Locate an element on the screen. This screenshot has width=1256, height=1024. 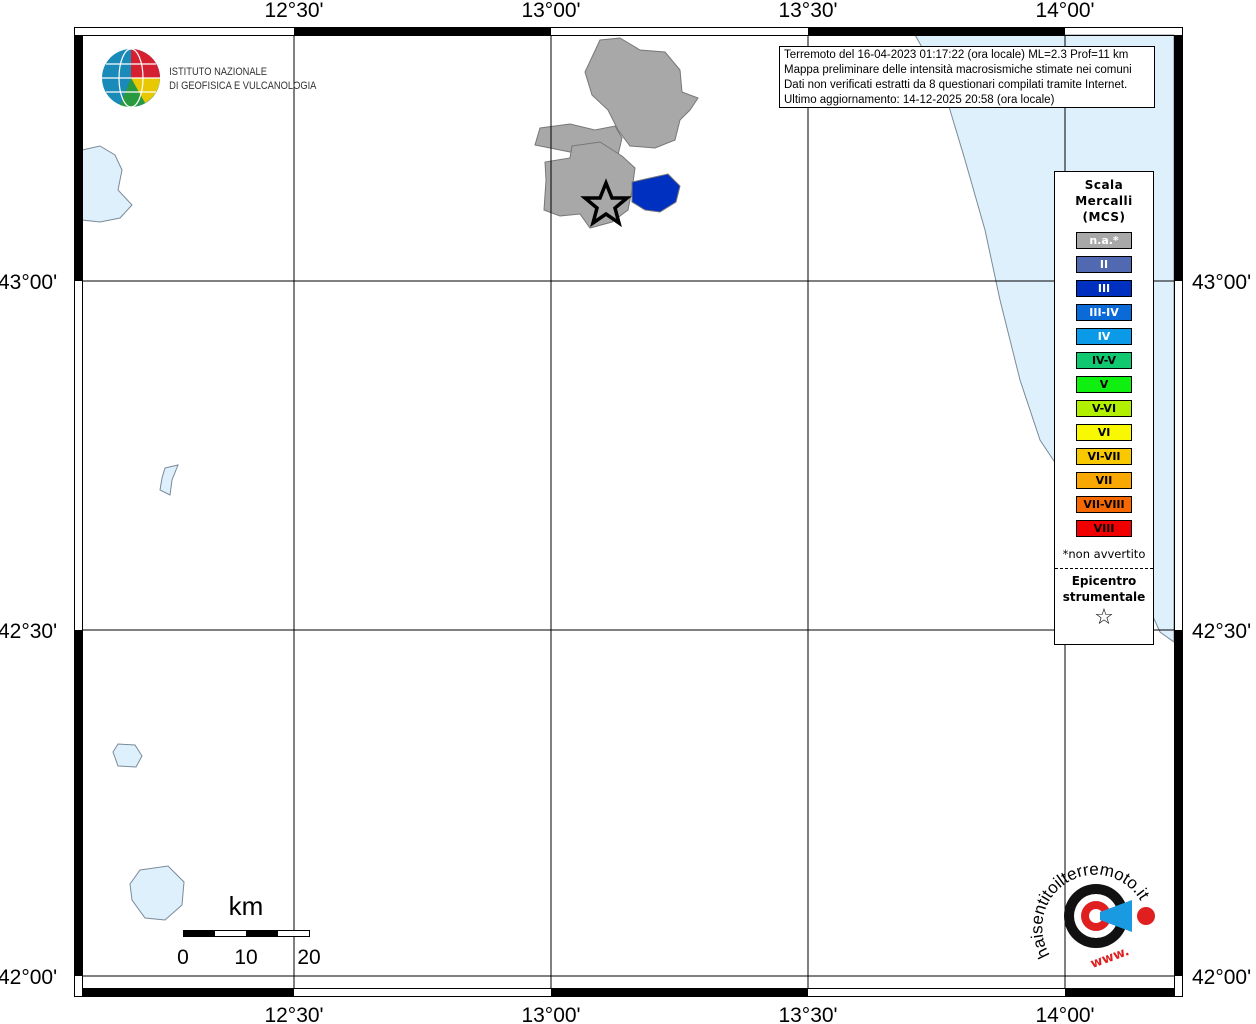
latitude-labels-left: 43°00' 42°30' 42°00' is located at coordinates (28, 630).